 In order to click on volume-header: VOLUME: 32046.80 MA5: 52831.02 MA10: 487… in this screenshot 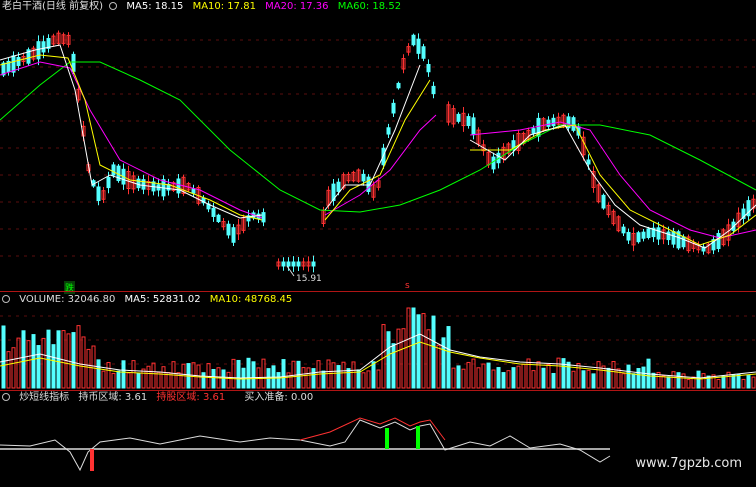, I will do `click(150, 300)`.